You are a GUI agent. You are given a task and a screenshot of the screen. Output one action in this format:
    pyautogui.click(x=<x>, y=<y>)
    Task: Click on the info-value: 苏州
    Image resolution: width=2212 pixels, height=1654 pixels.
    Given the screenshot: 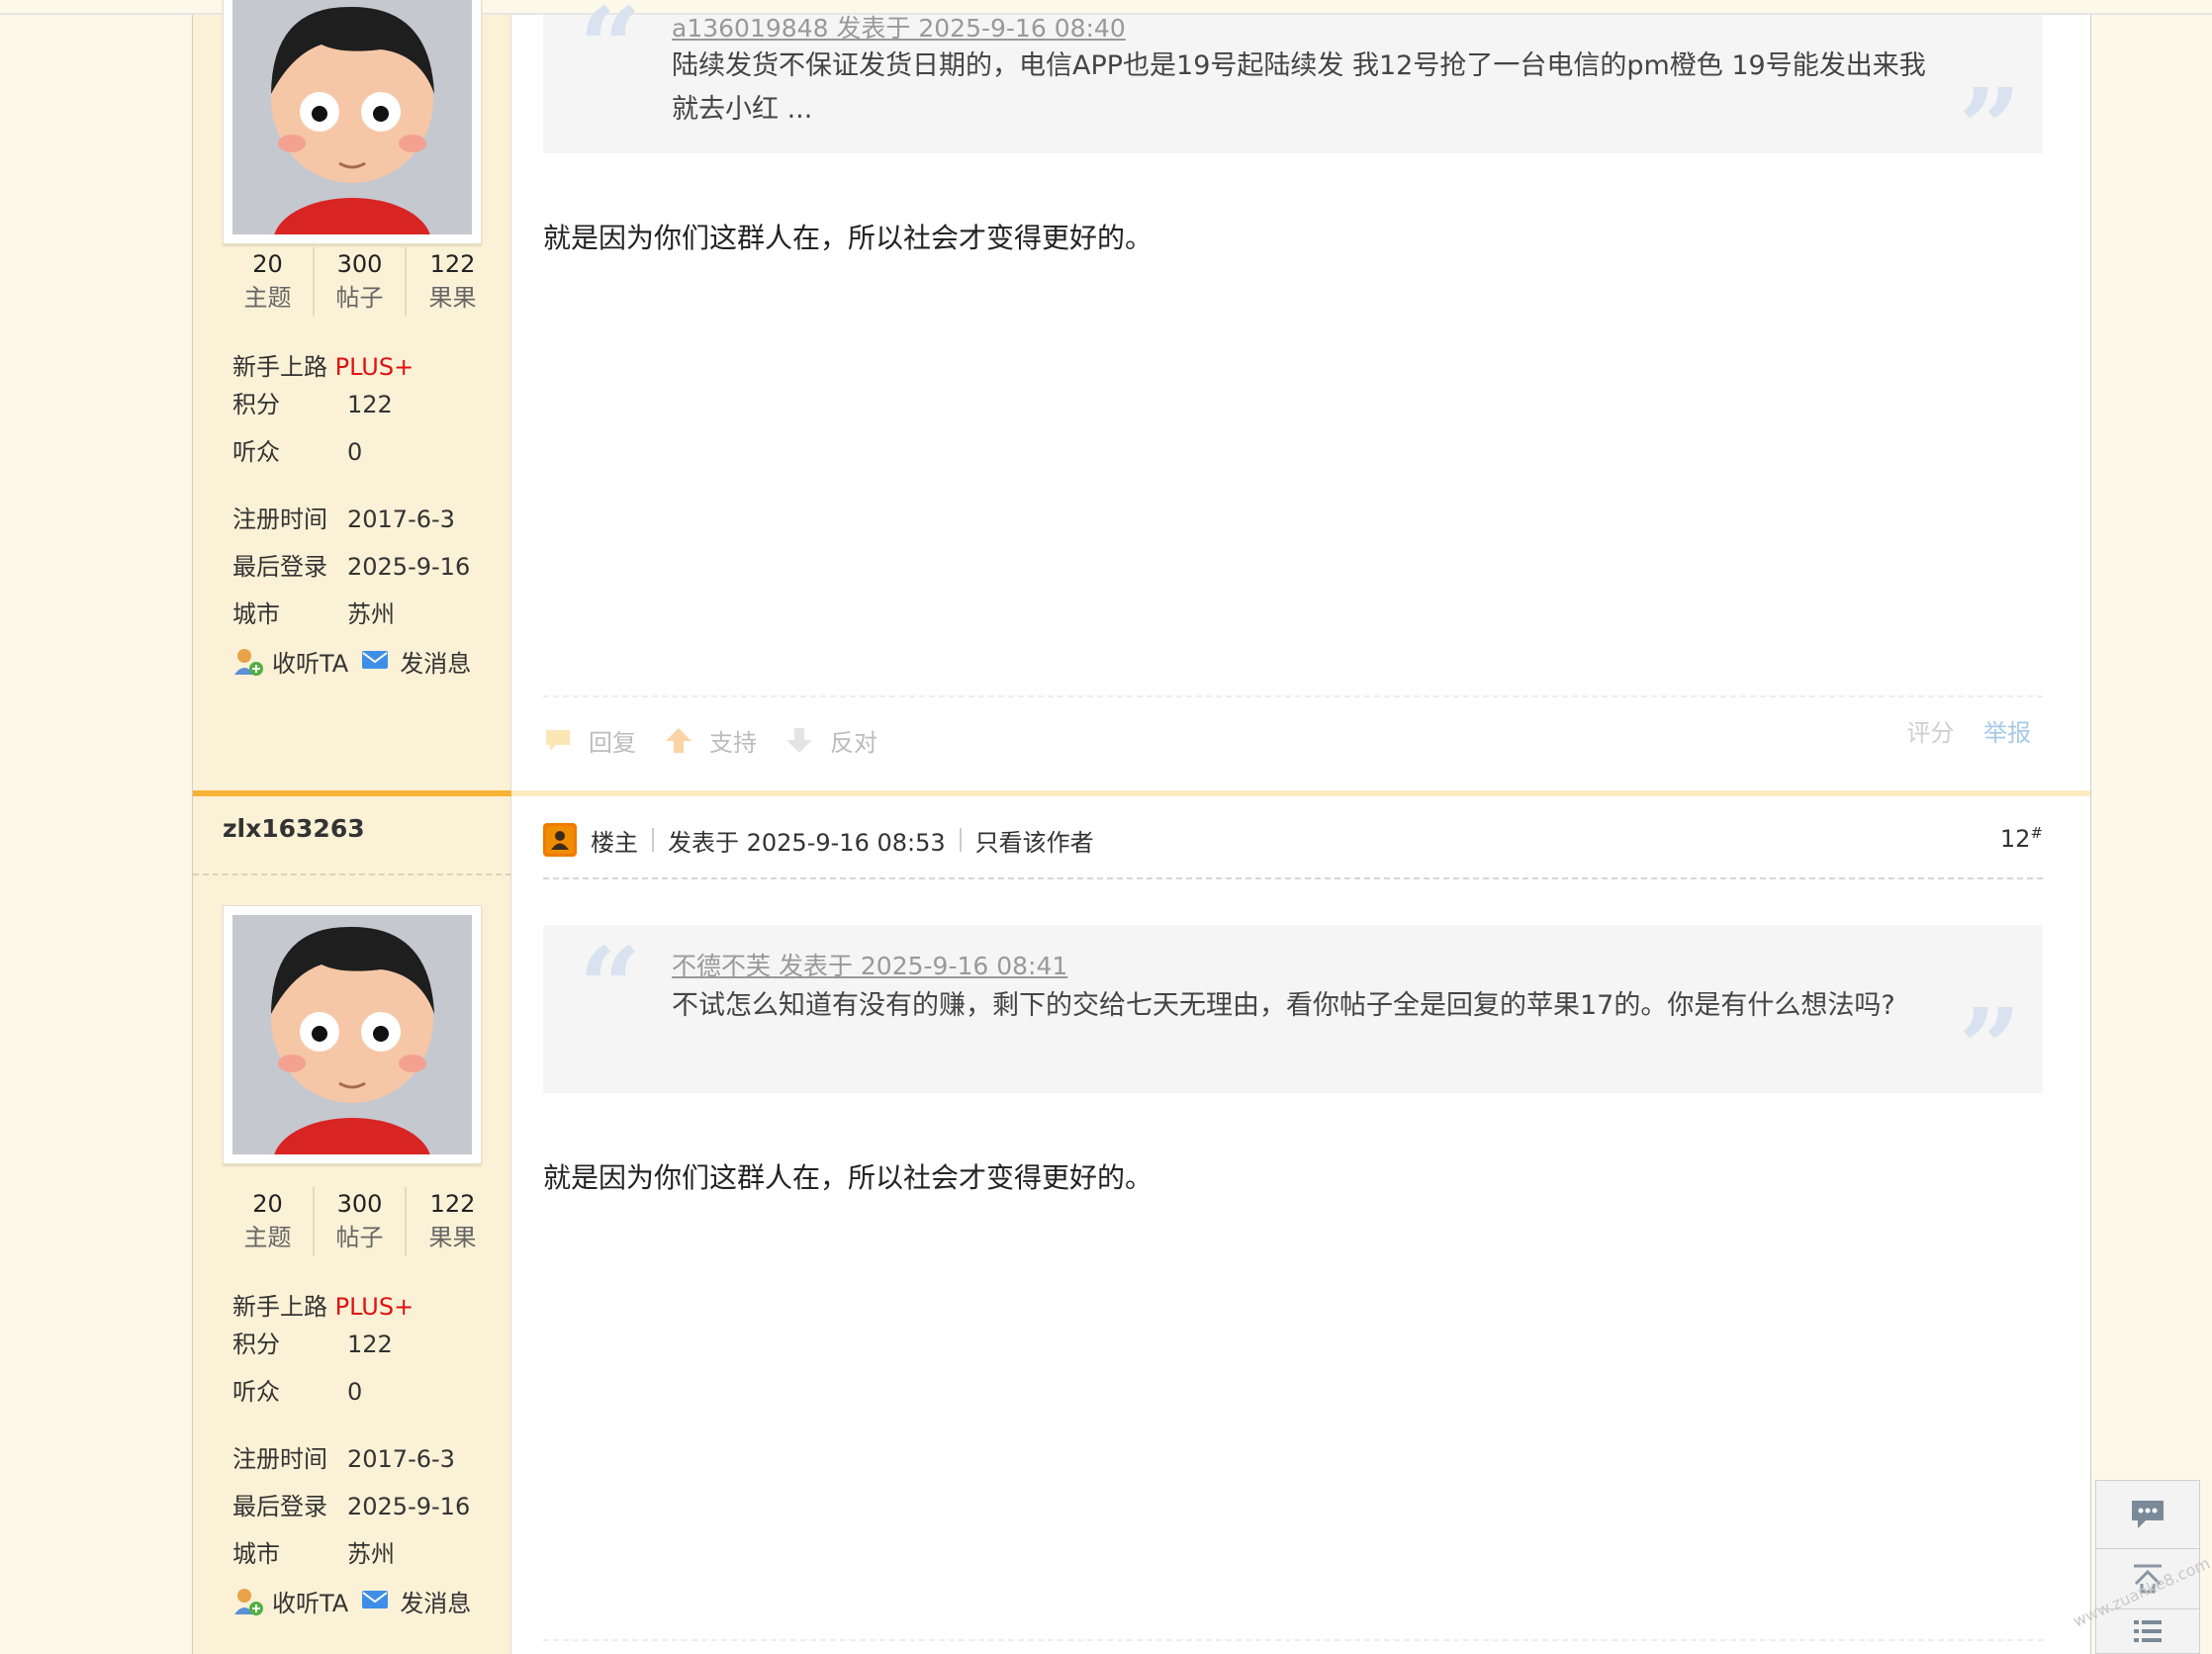 What is the action you would take?
    pyautogui.click(x=371, y=1554)
    